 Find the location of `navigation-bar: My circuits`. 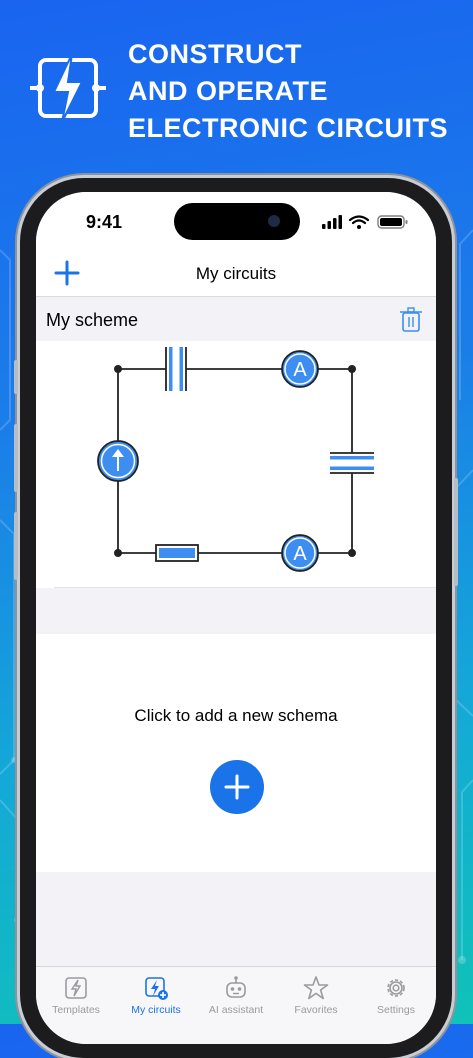

navigation-bar: My circuits is located at coordinates (236, 274).